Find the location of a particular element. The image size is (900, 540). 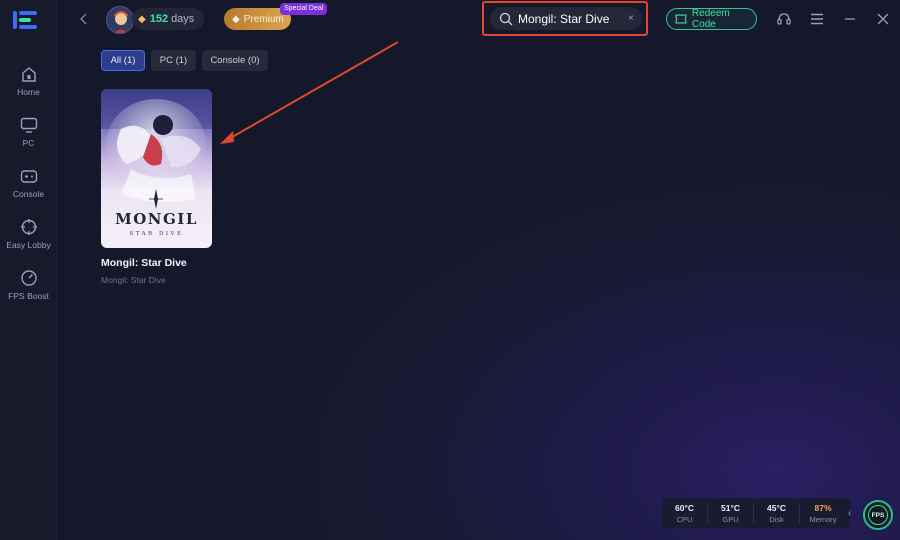

days-count: 152 is located at coordinates (159, 19).